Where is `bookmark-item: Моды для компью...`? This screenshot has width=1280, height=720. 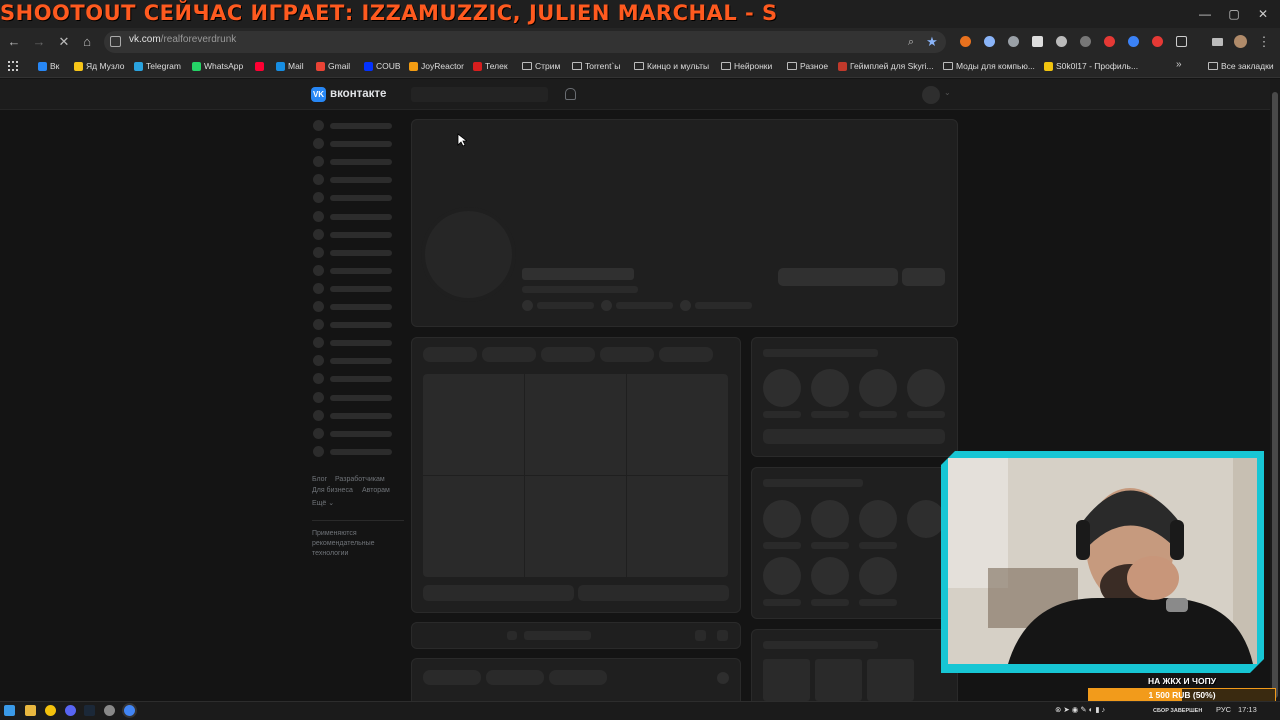
bookmark-item: Моды для компью... is located at coordinates (989, 66).